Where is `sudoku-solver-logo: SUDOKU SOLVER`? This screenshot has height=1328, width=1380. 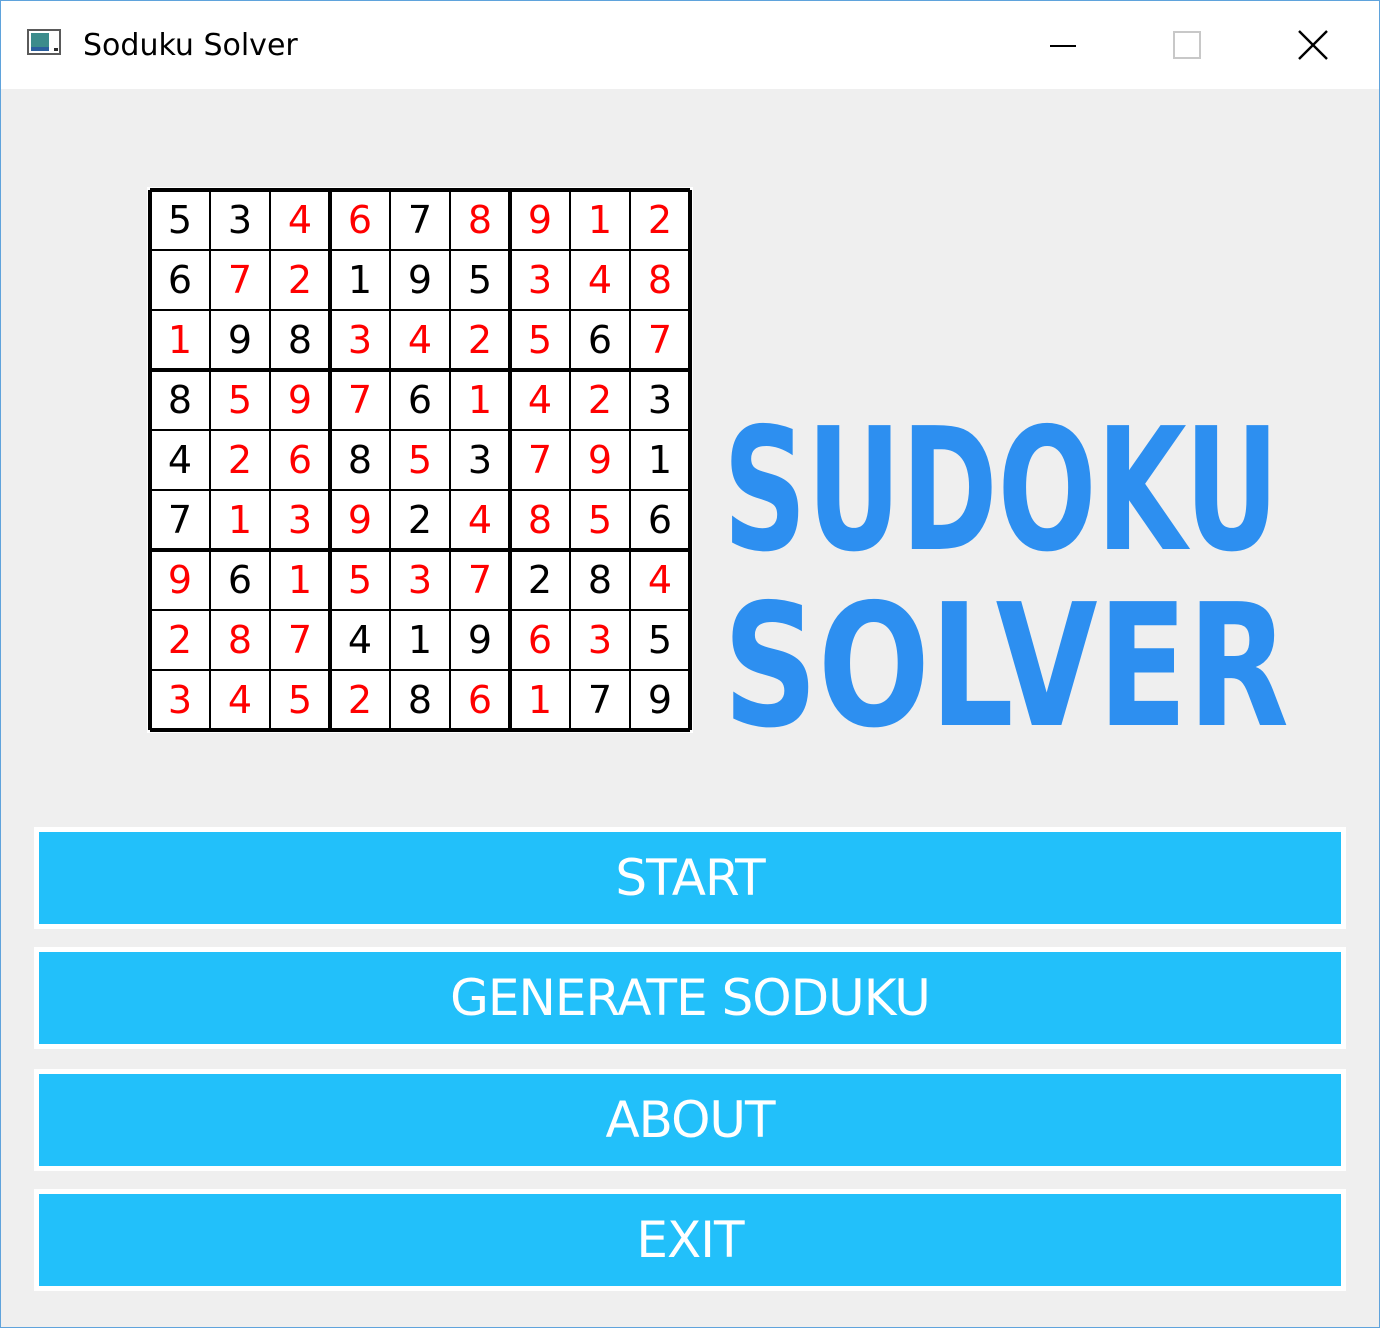
sudoku-solver-logo: SUDOKU SOLVER is located at coordinates (1006, 577).